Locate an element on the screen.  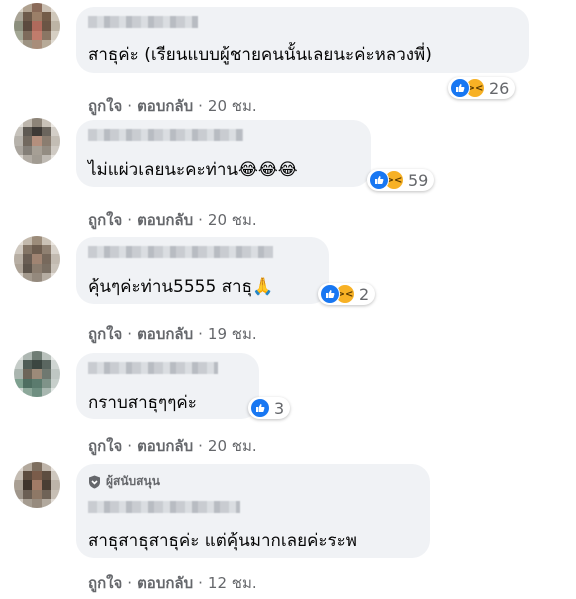
reaction-summary: >< 26 is located at coordinates (482, 88).